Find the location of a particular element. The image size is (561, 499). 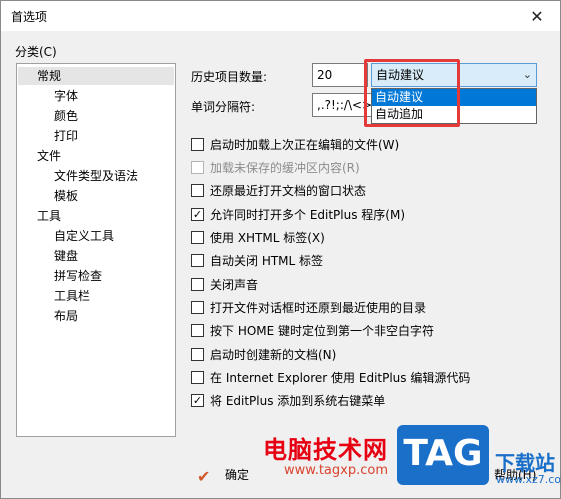

autocomplete-dropdown: 自动建议 自动追加 is located at coordinates (454, 106).